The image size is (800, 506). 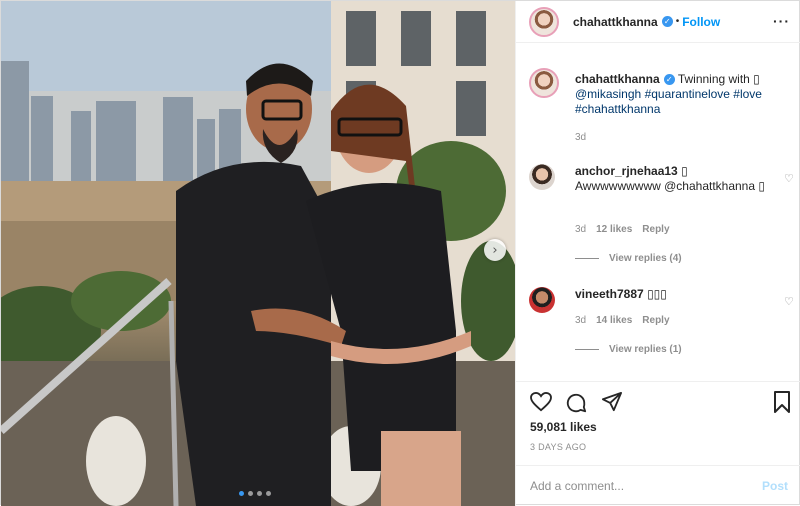 I want to click on author-username: chahattkhanna, so click(x=615, y=22).